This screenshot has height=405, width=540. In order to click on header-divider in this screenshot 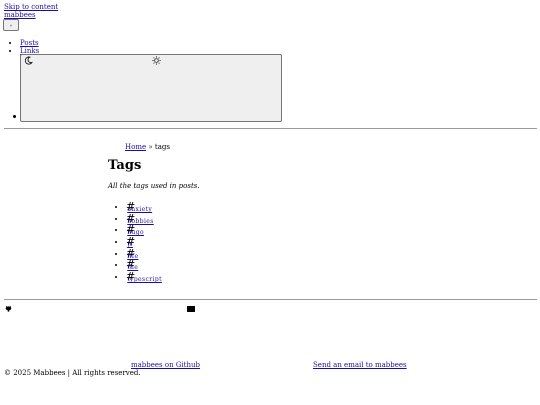, I will do `click(270, 128)`.